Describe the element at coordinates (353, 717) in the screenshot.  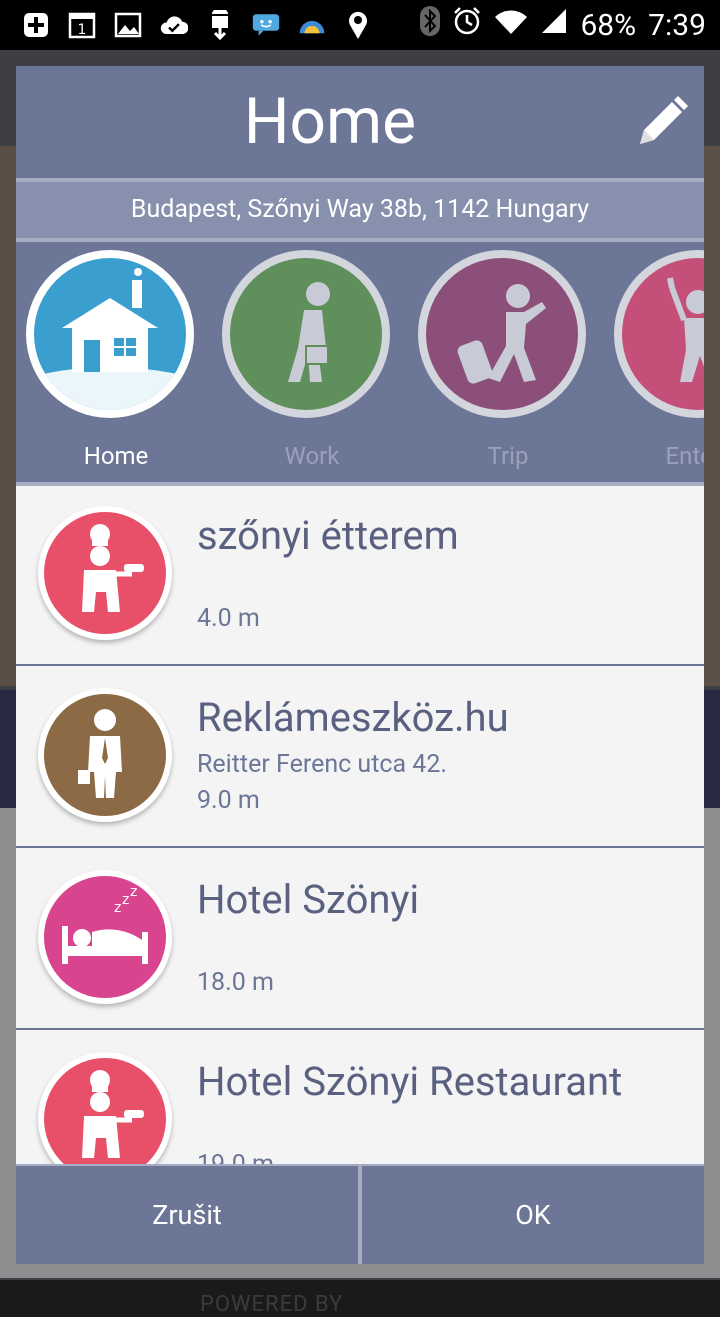
I see `place-name: Reklámeszköz.hu` at that location.